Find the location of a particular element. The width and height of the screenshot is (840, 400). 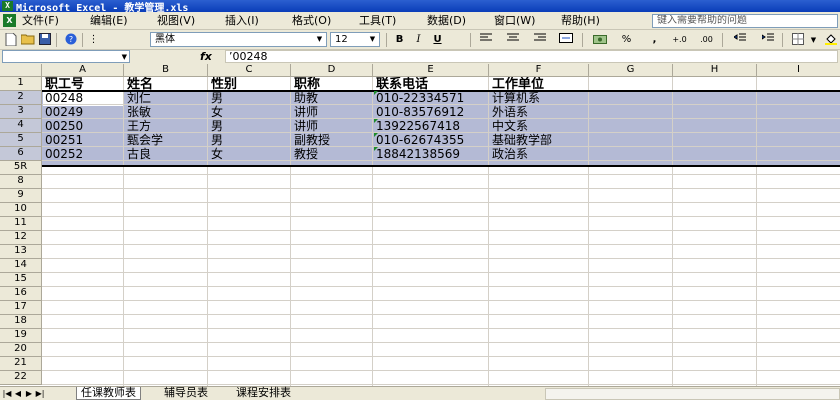

menu-window: 窗口(W) is located at coordinates (514, 21).